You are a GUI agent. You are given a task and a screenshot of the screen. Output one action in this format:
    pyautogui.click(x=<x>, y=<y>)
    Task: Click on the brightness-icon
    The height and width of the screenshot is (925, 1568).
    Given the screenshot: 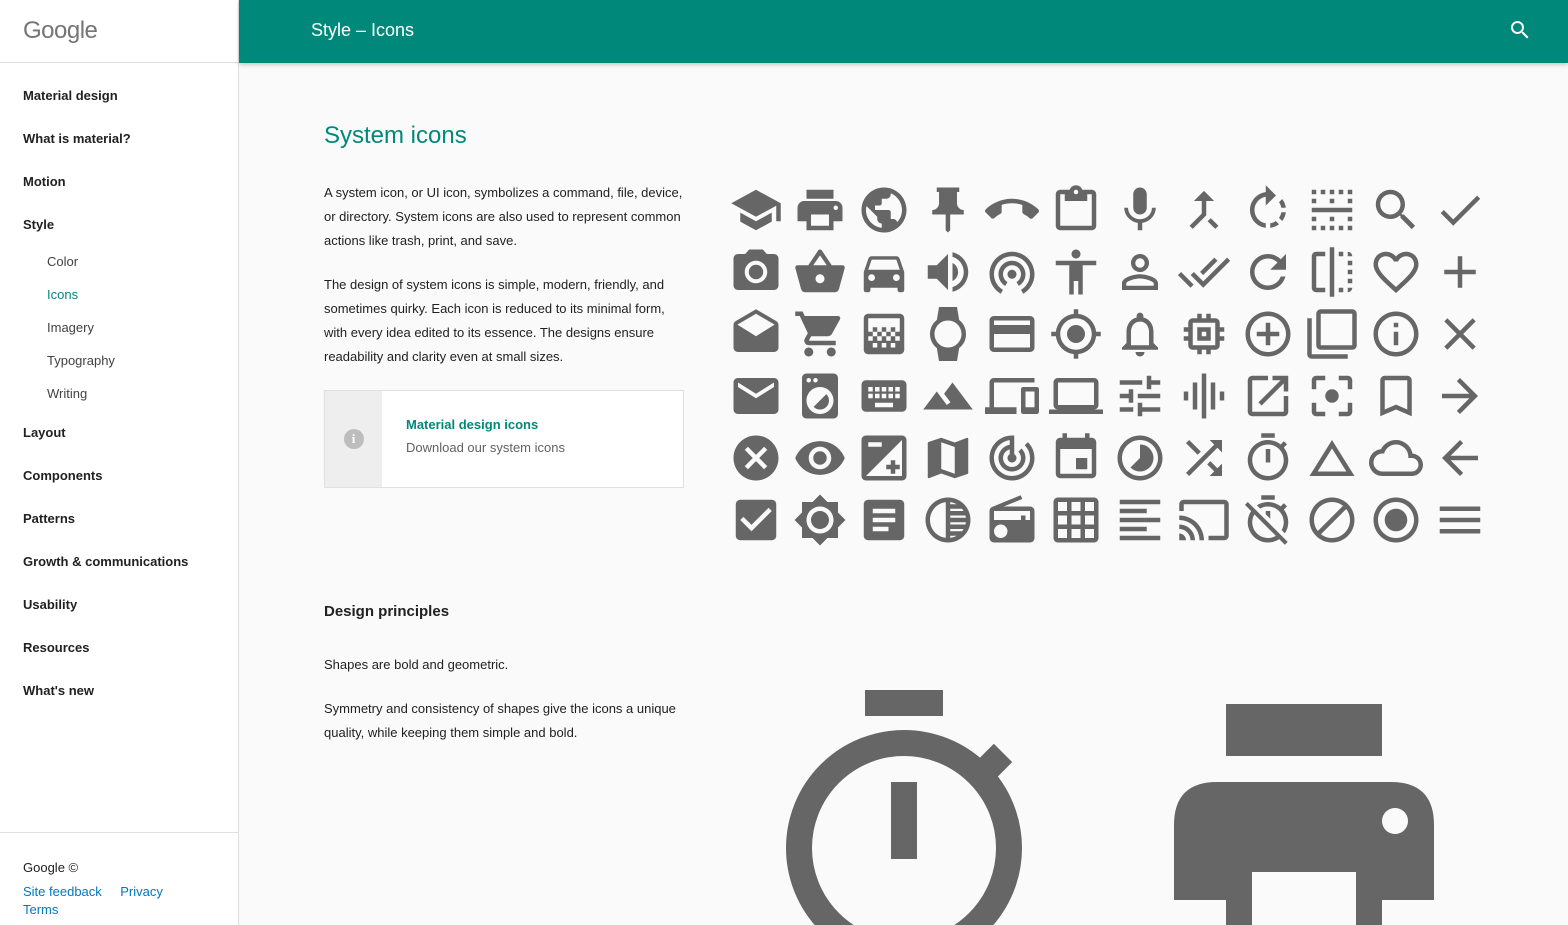 What is the action you would take?
    pyautogui.click(x=820, y=520)
    